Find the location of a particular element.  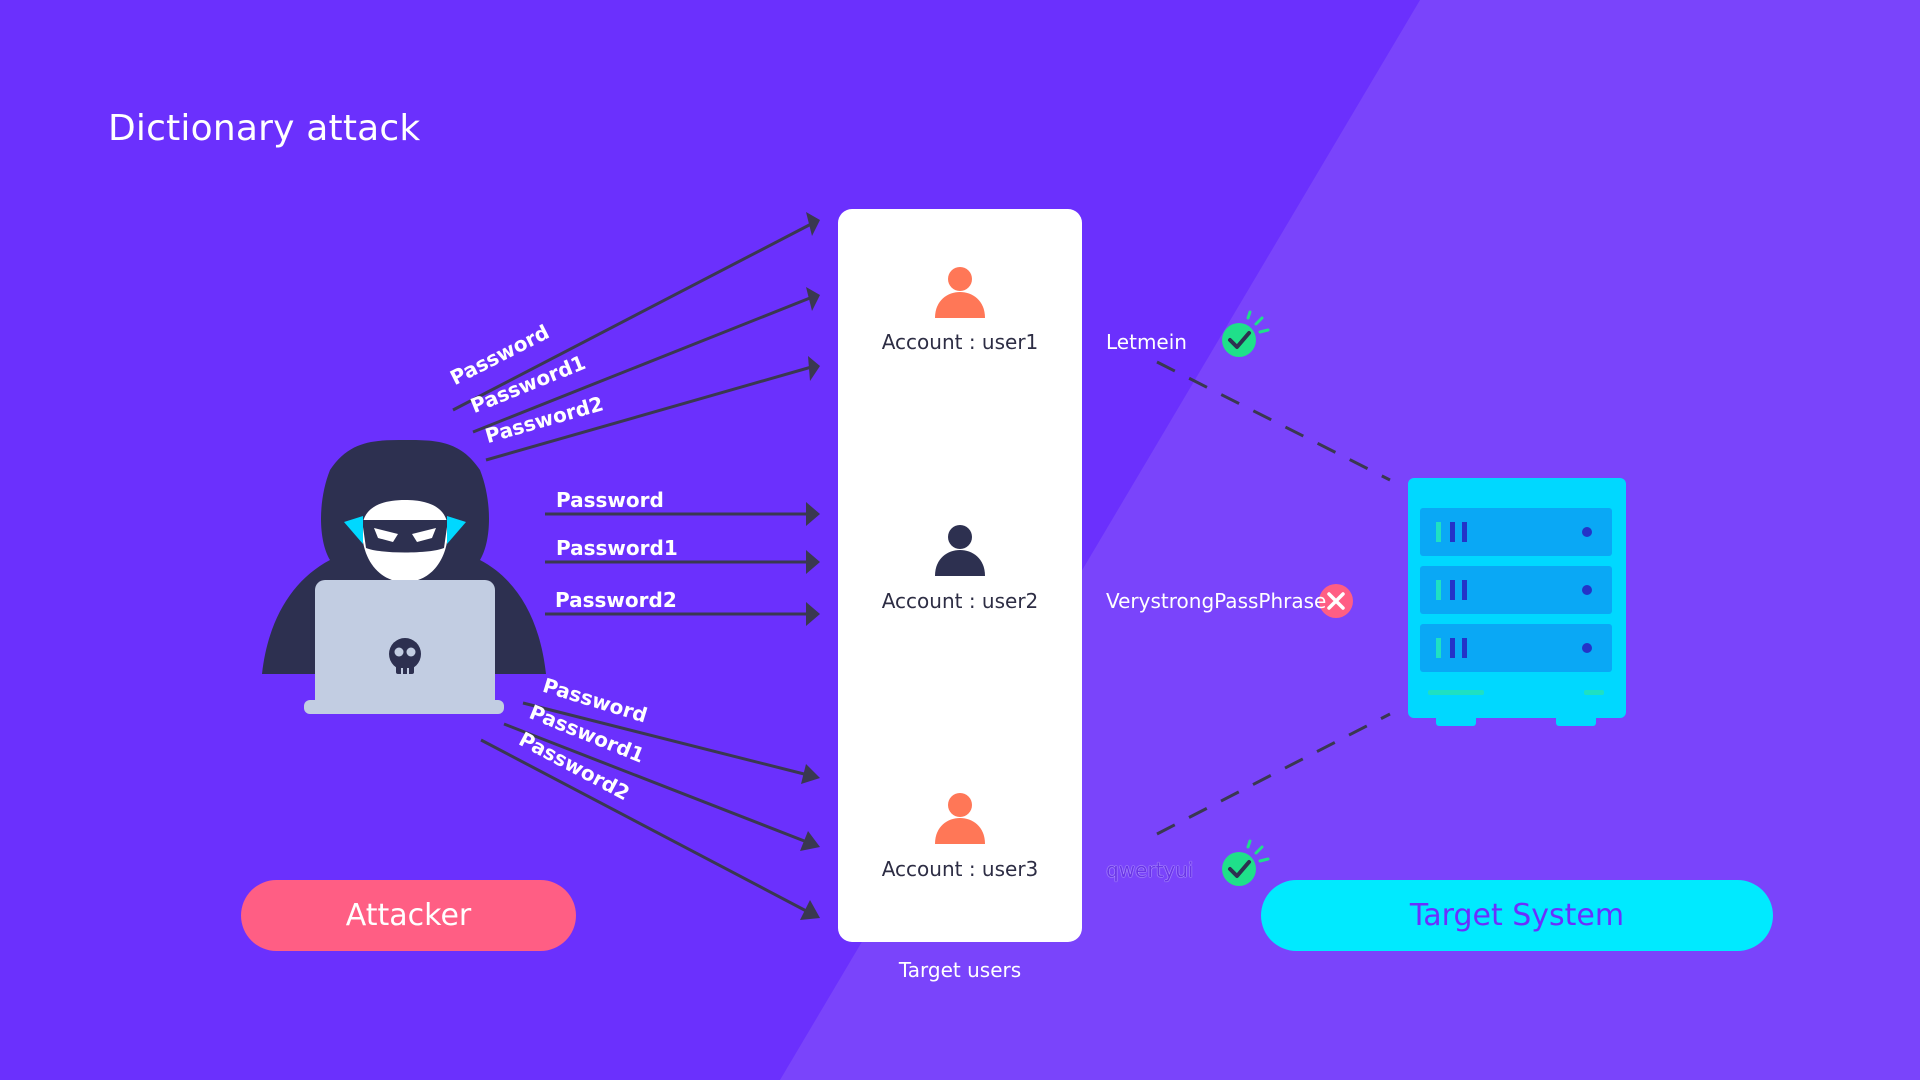

dashed-connector-user3 is located at coordinates (1273, 774).